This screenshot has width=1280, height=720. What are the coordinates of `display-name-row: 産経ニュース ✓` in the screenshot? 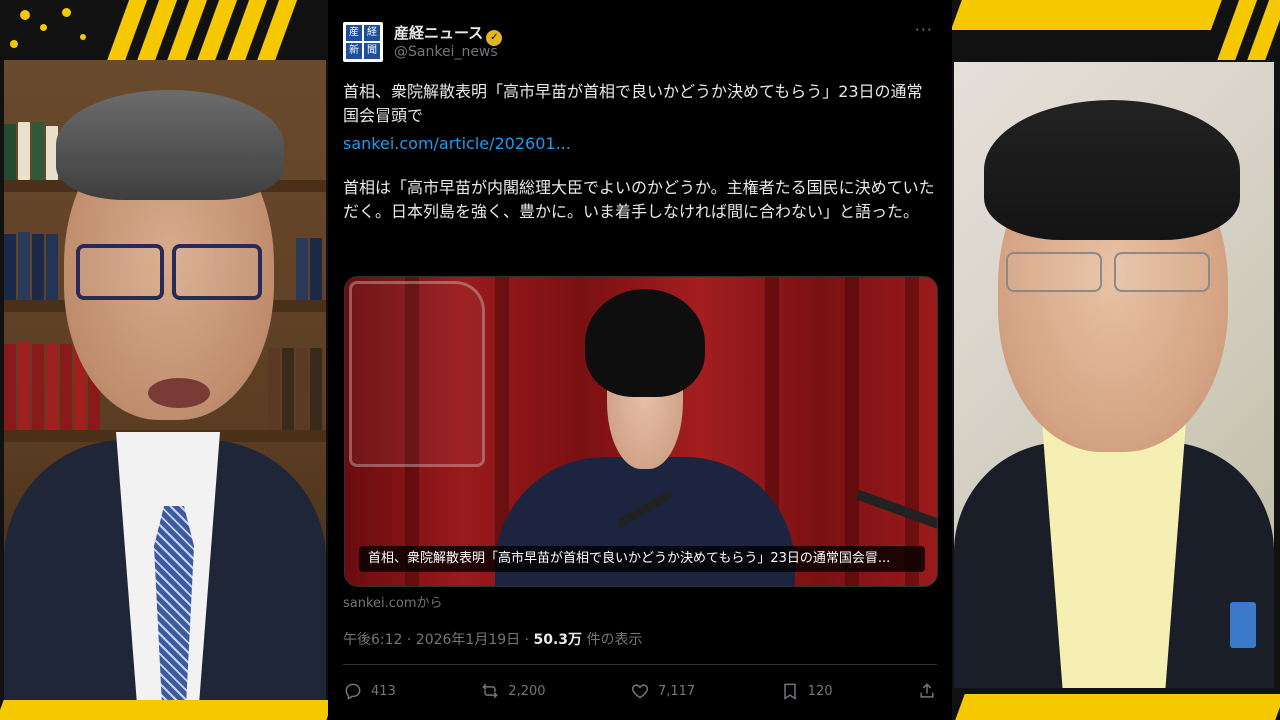 It's located at (448, 34).